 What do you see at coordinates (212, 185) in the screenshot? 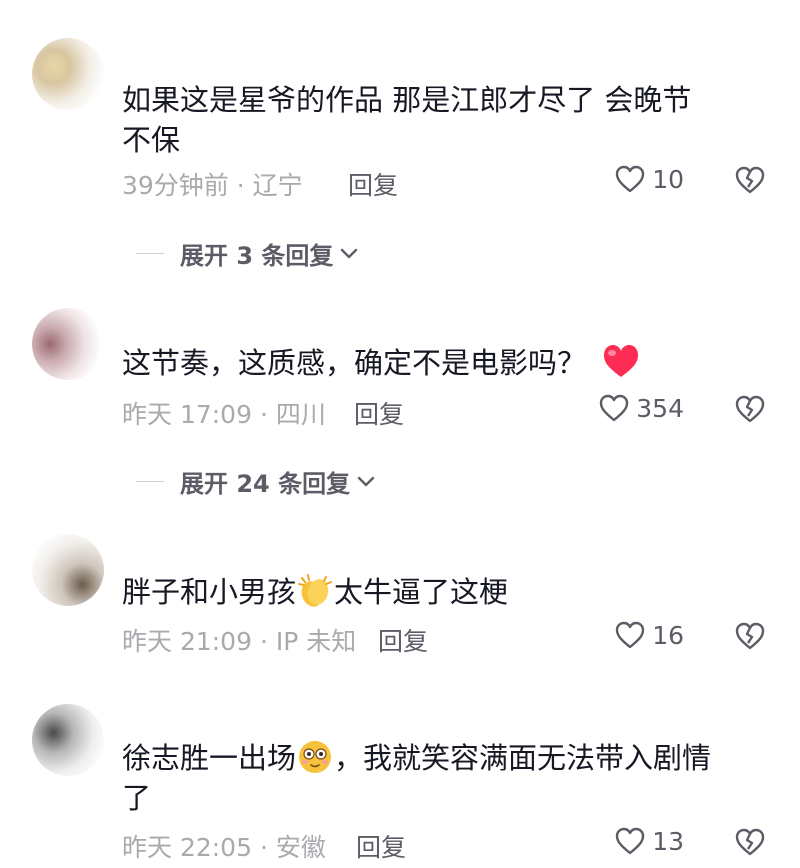
I see `comment-meta: 39分钟前 · 辽宁` at bounding box center [212, 185].